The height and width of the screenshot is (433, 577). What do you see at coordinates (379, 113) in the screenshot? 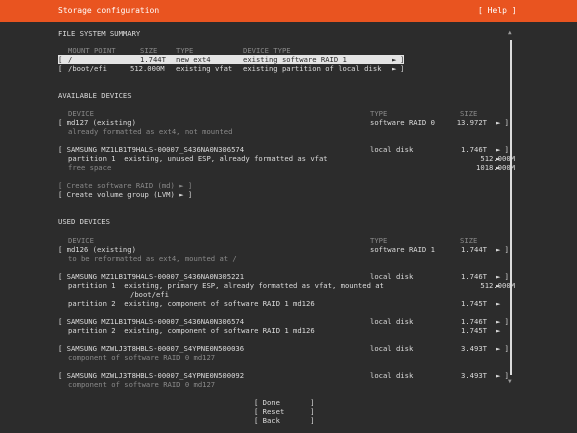
I see `avail-col-type: TYPE` at bounding box center [379, 113].